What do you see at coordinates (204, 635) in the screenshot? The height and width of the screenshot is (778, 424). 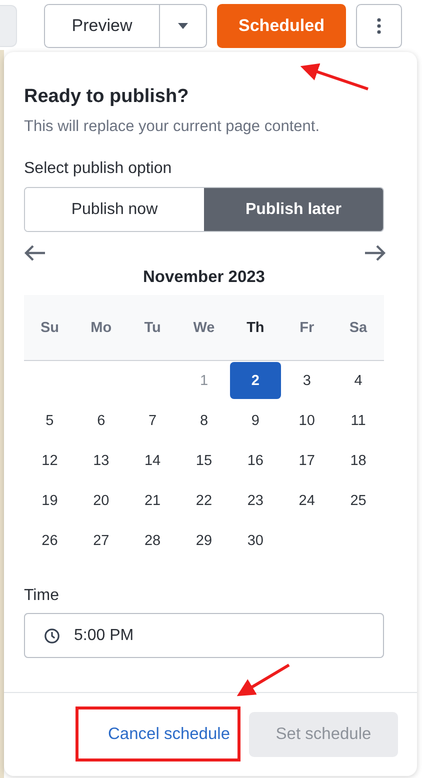 I see `time-field: 5:00 PM` at bounding box center [204, 635].